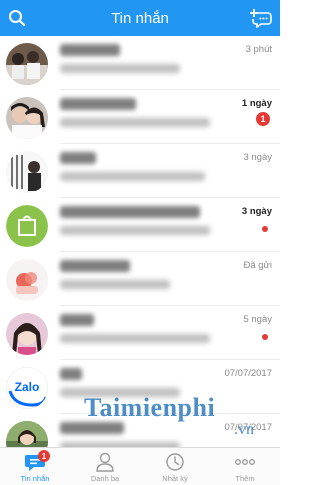  I want to click on tab-timeline: Nhật ký, so click(175, 466).